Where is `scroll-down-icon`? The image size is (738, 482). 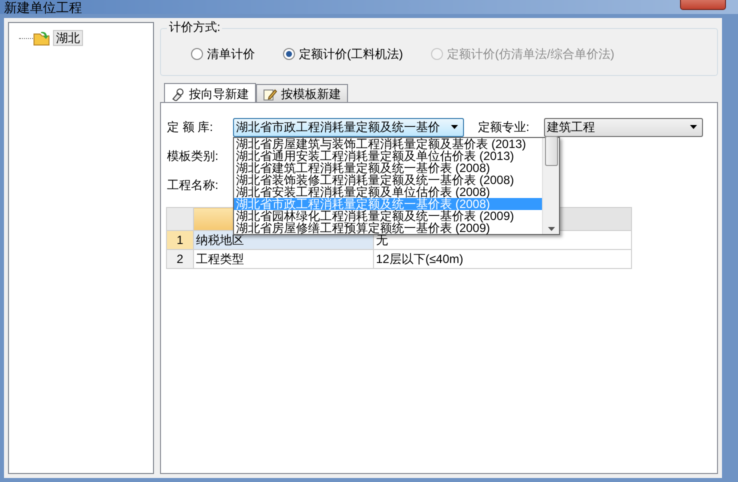 scroll-down-icon is located at coordinates (551, 229).